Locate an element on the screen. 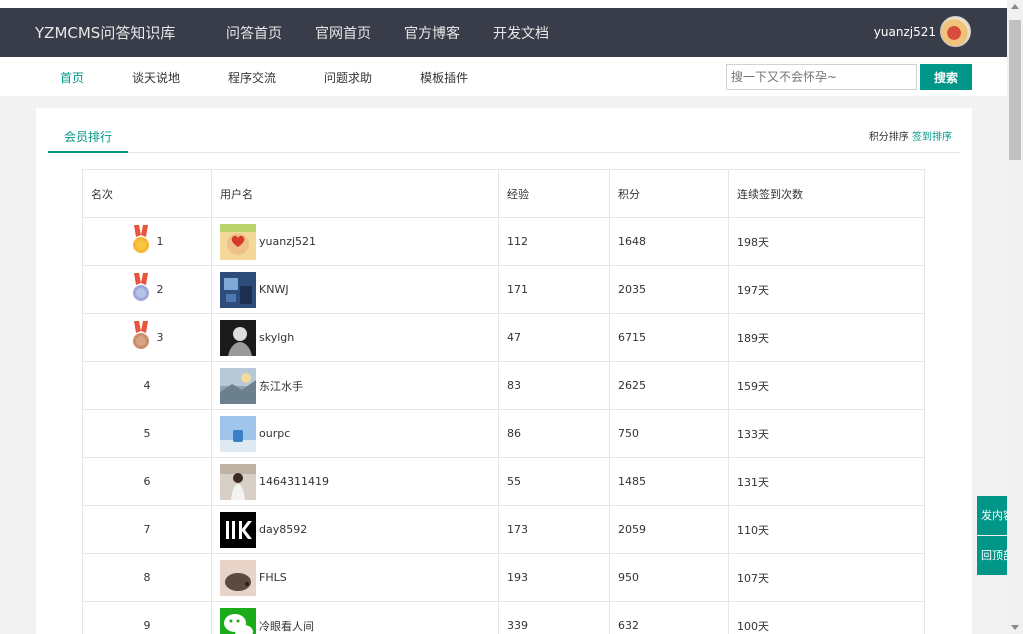 The width and height of the screenshot is (1023, 634). scroll-thumb is located at coordinates (1015, 90).